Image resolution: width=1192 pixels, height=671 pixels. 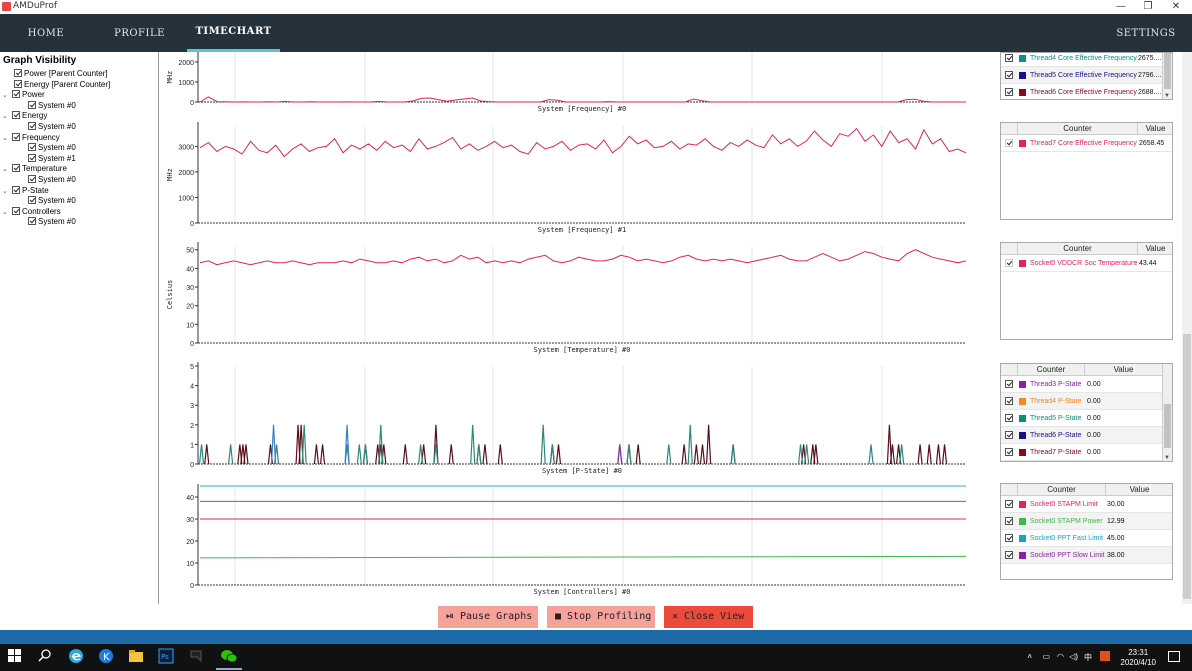 I want to click on tree-node-label: System #0, so click(x=57, y=201).